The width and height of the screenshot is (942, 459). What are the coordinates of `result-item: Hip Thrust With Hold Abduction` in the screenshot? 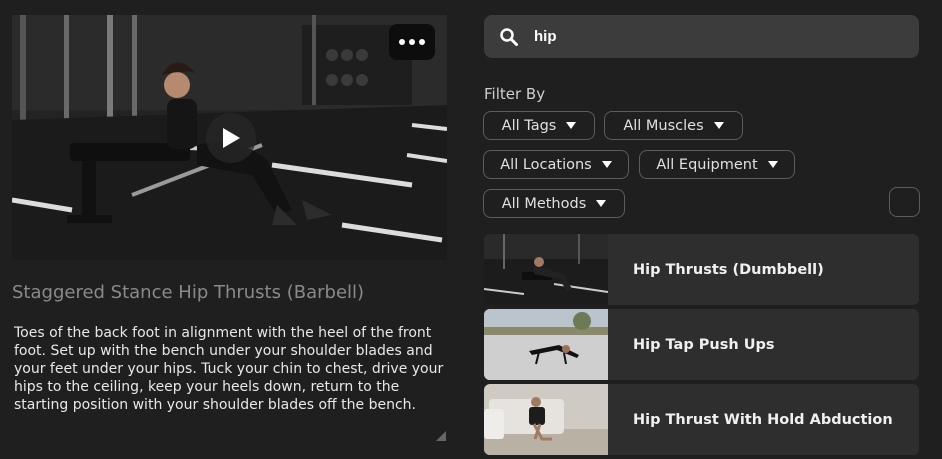 It's located at (701, 419).